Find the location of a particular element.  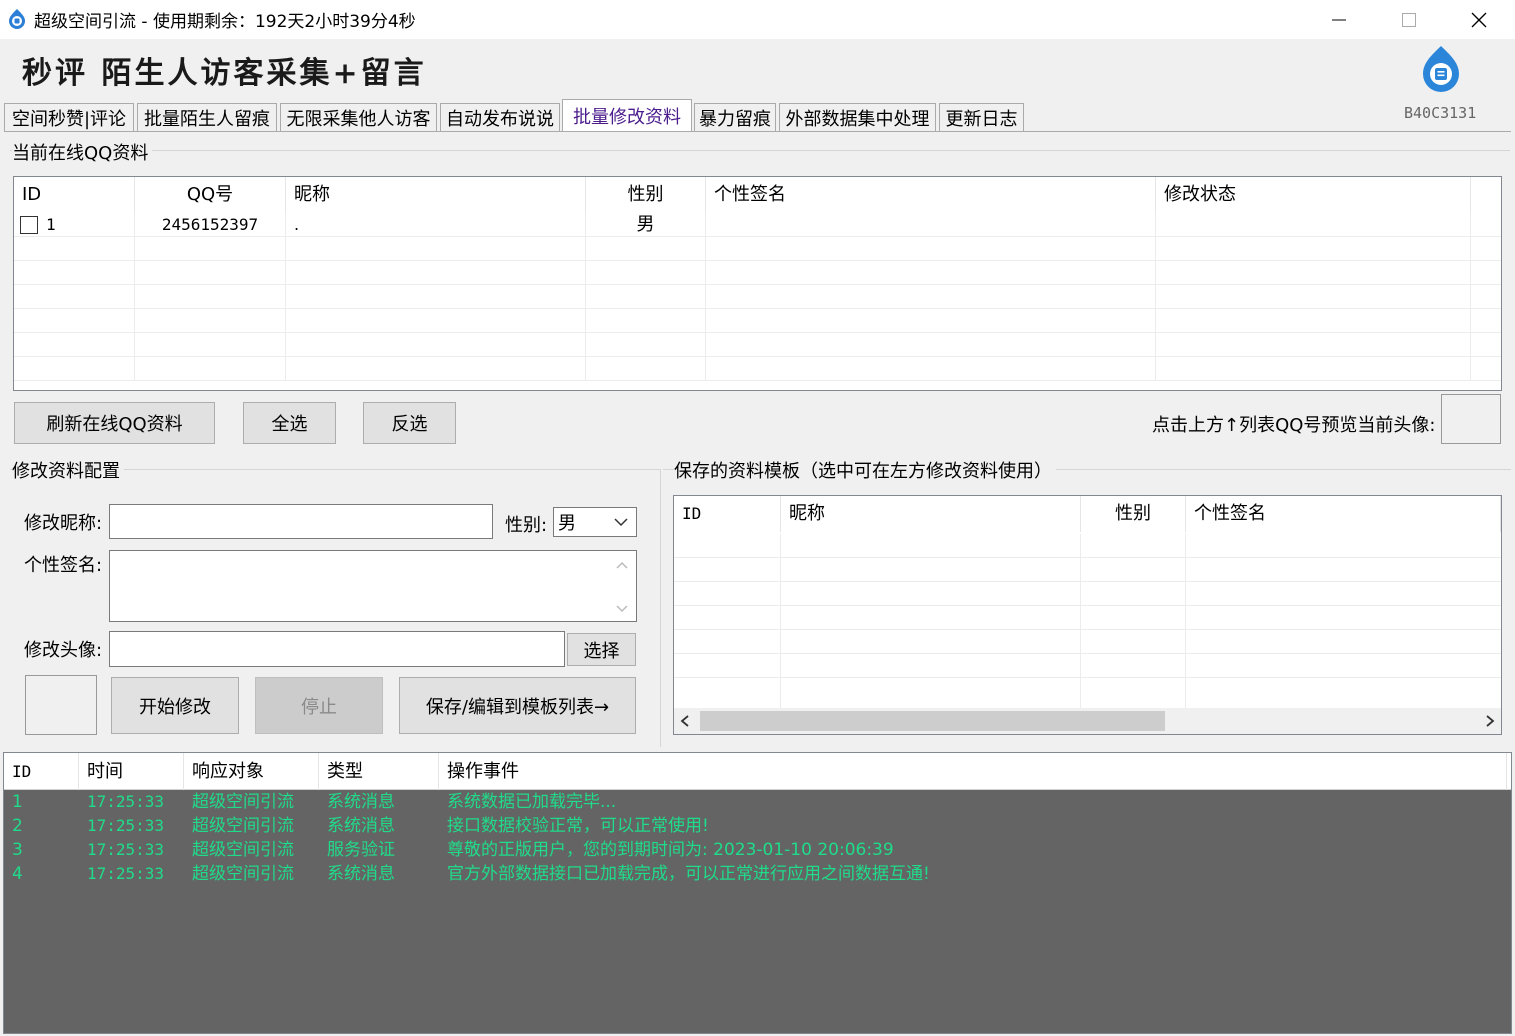

close-icon is located at coordinates (1479, 19).